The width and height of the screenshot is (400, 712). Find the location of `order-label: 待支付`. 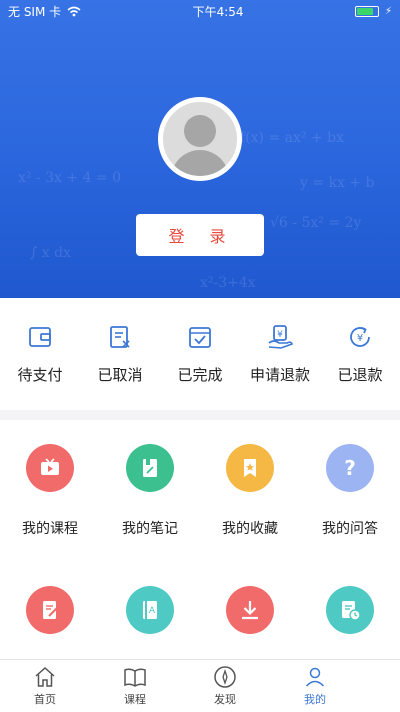

order-label: 待支付 is located at coordinates (40, 375).